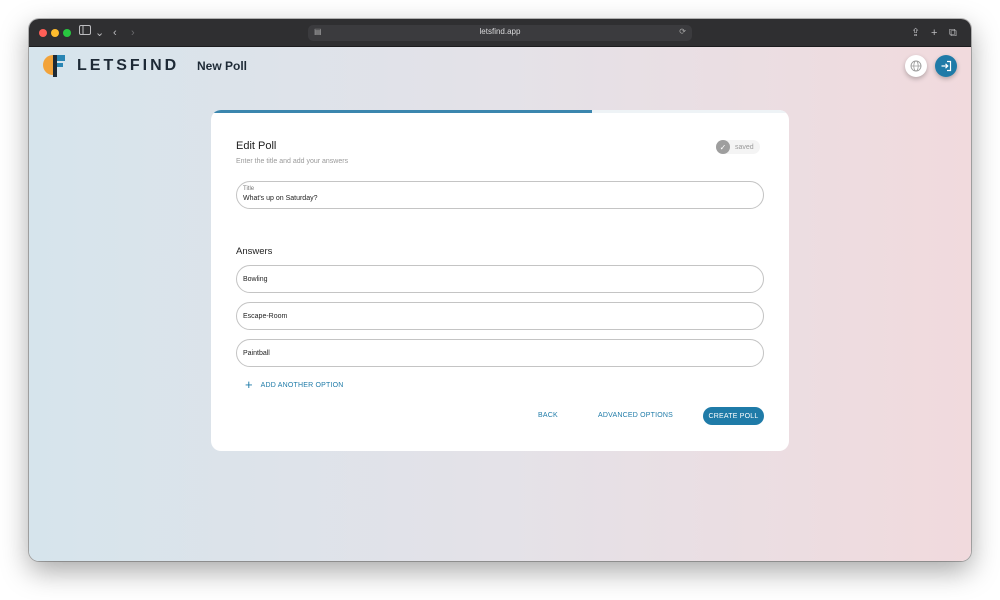  I want to click on login-button, so click(946, 66).